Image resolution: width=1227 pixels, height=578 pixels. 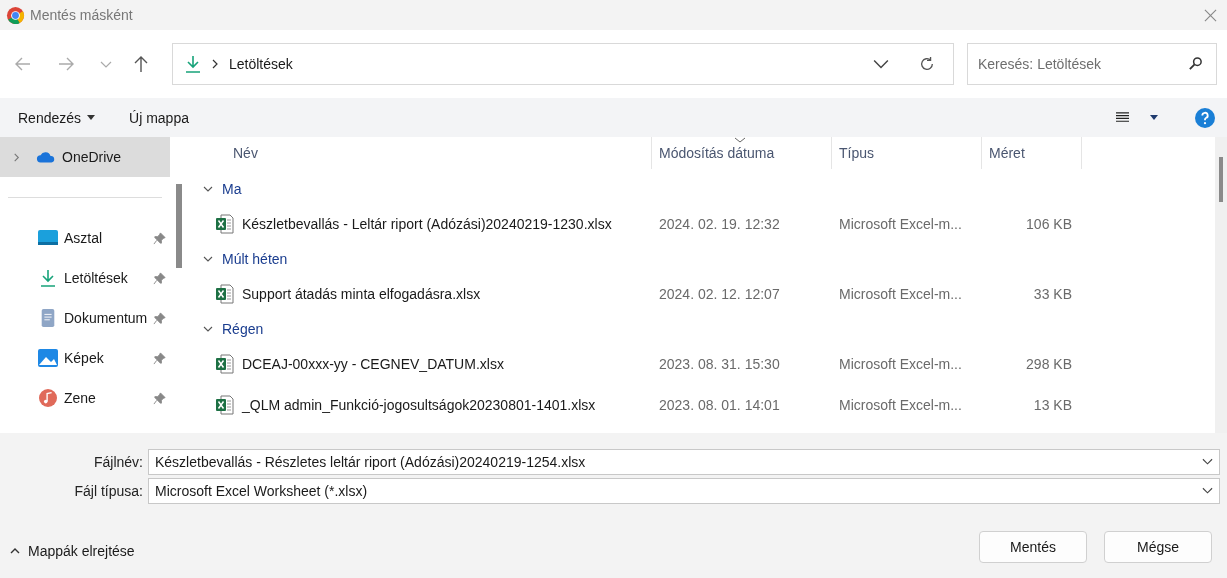 I want to click on new-folder-button: Új mappa, so click(x=159, y=117).